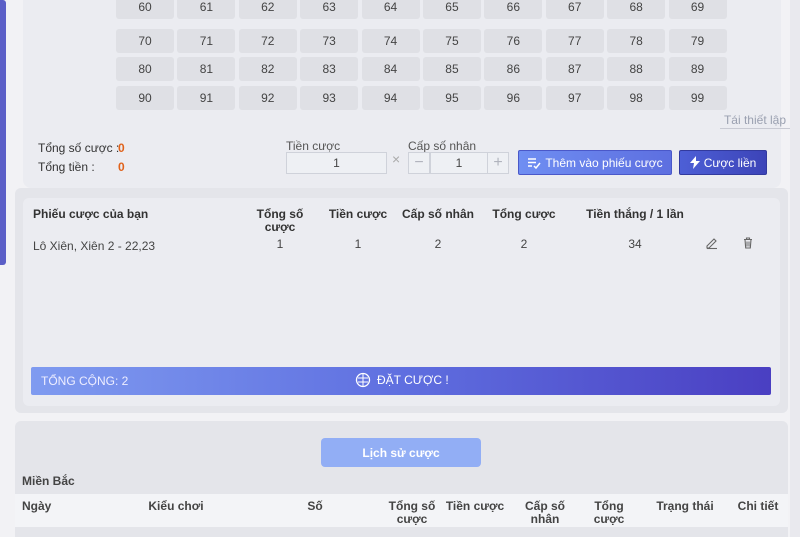 The image size is (800, 537). I want to click on number-cell: 83, so click(329, 69).